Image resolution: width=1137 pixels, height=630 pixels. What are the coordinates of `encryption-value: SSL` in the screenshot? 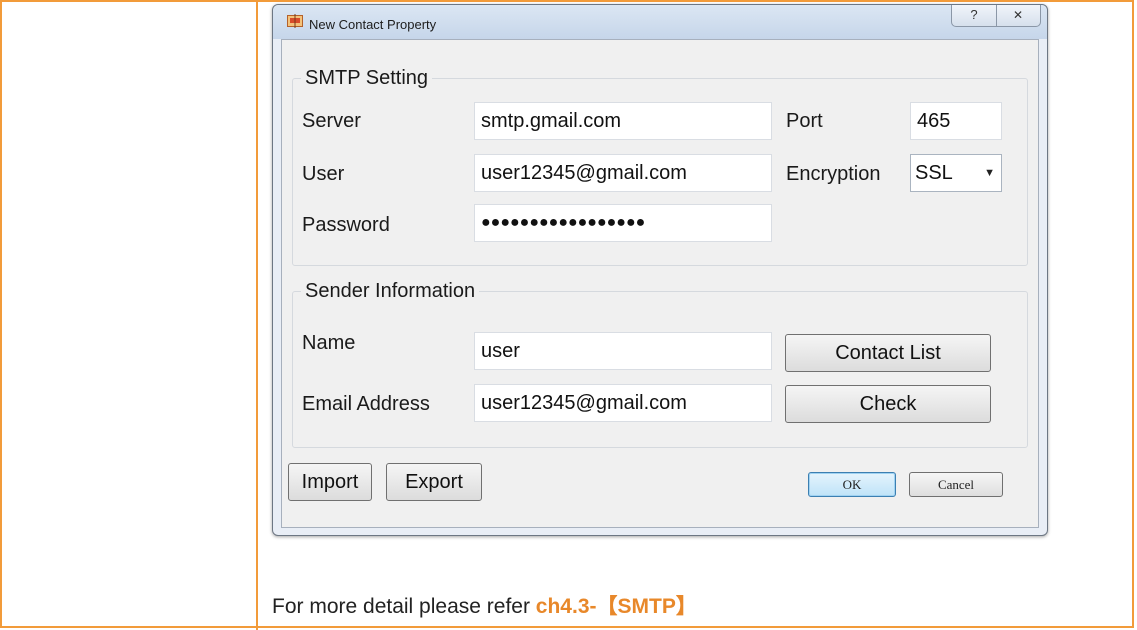 It's located at (934, 173).